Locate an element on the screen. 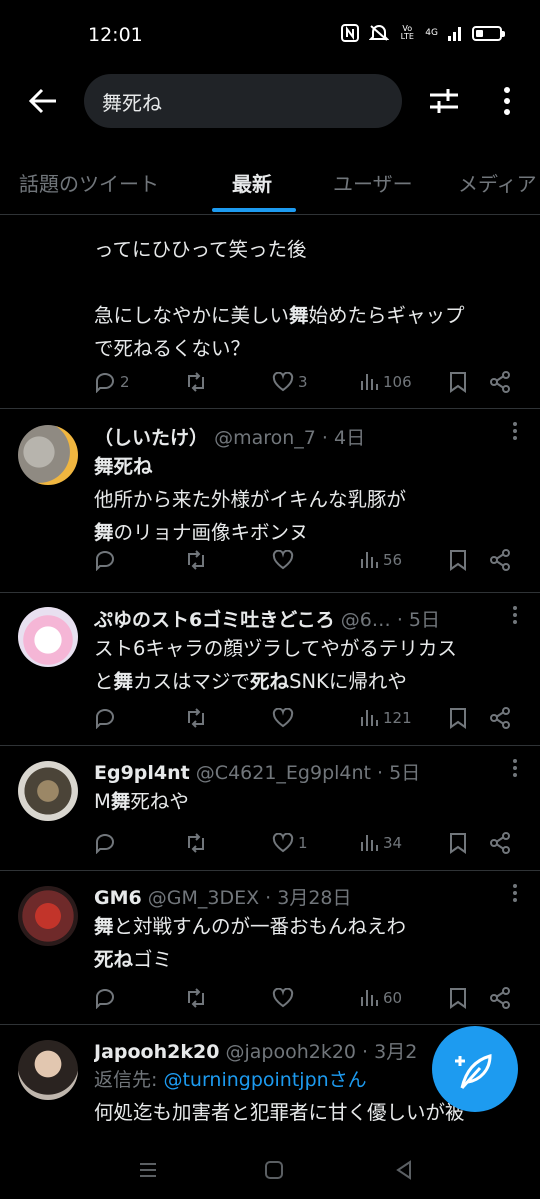  like-button: 3 is located at coordinates (290, 382).